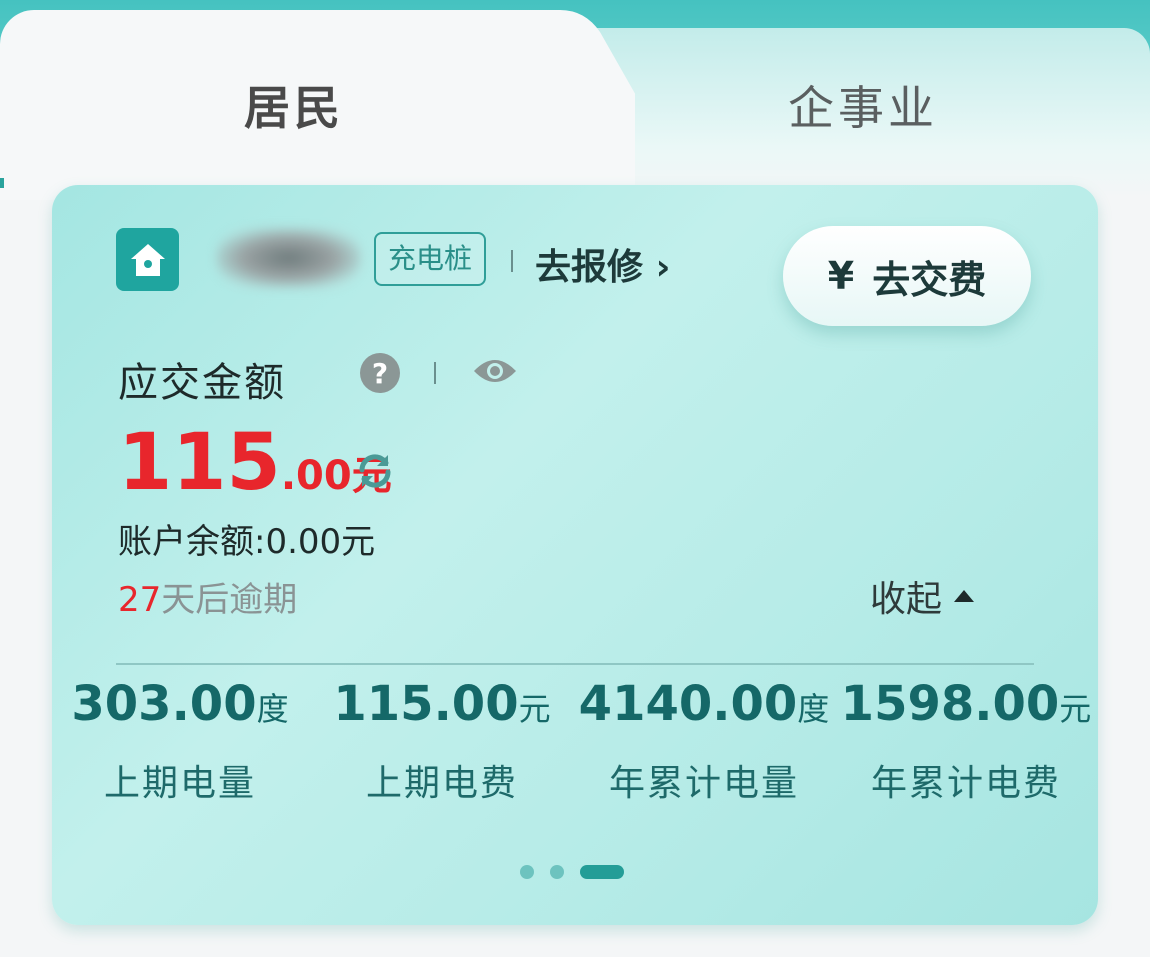  Describe the element at coordinates (602, 872) in the screenshot. I see `pager-dot-active` at that location.